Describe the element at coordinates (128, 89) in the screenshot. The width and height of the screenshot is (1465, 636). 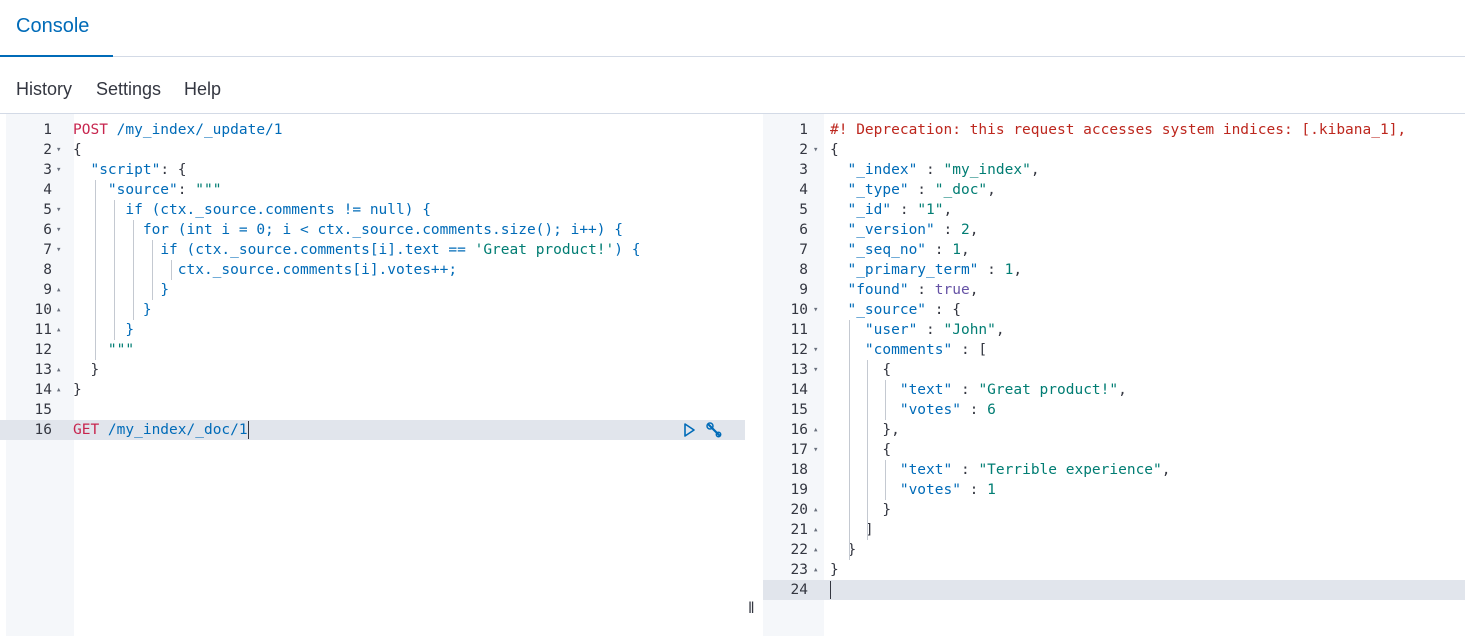
I see `menu-settings: Settings` at that location.